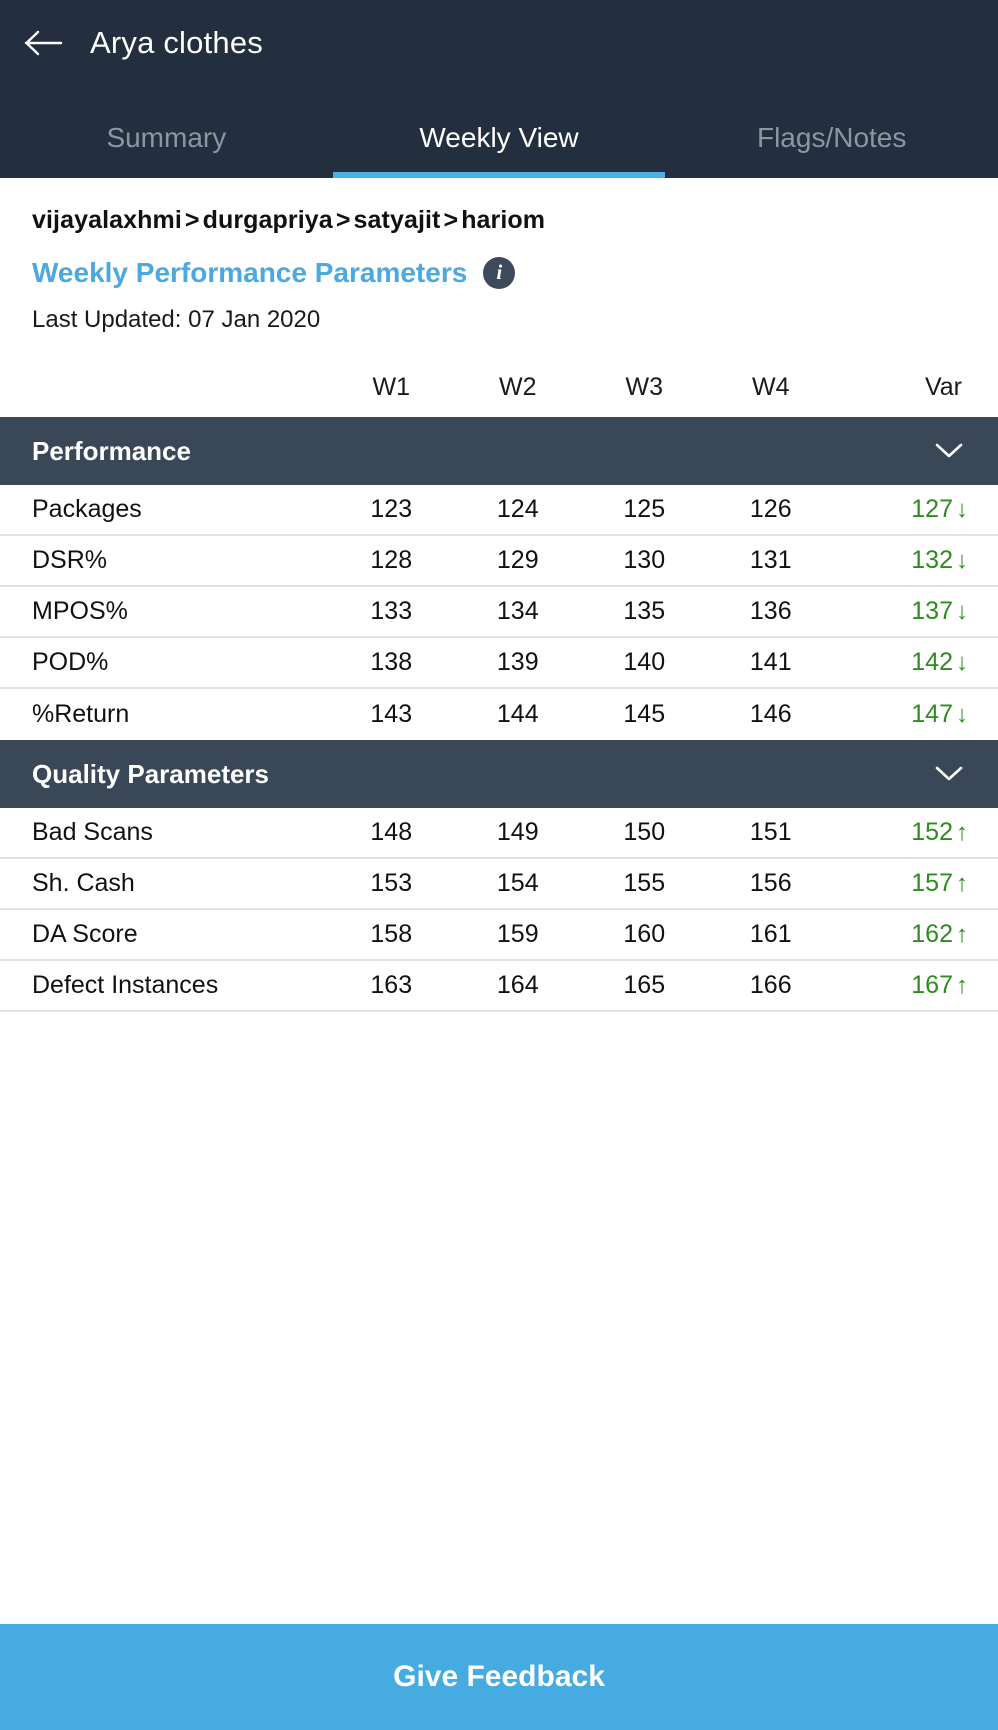  Describe the element at coordinates (391, 832) in the screenshot. I see `cell-w1: 148` at that location.